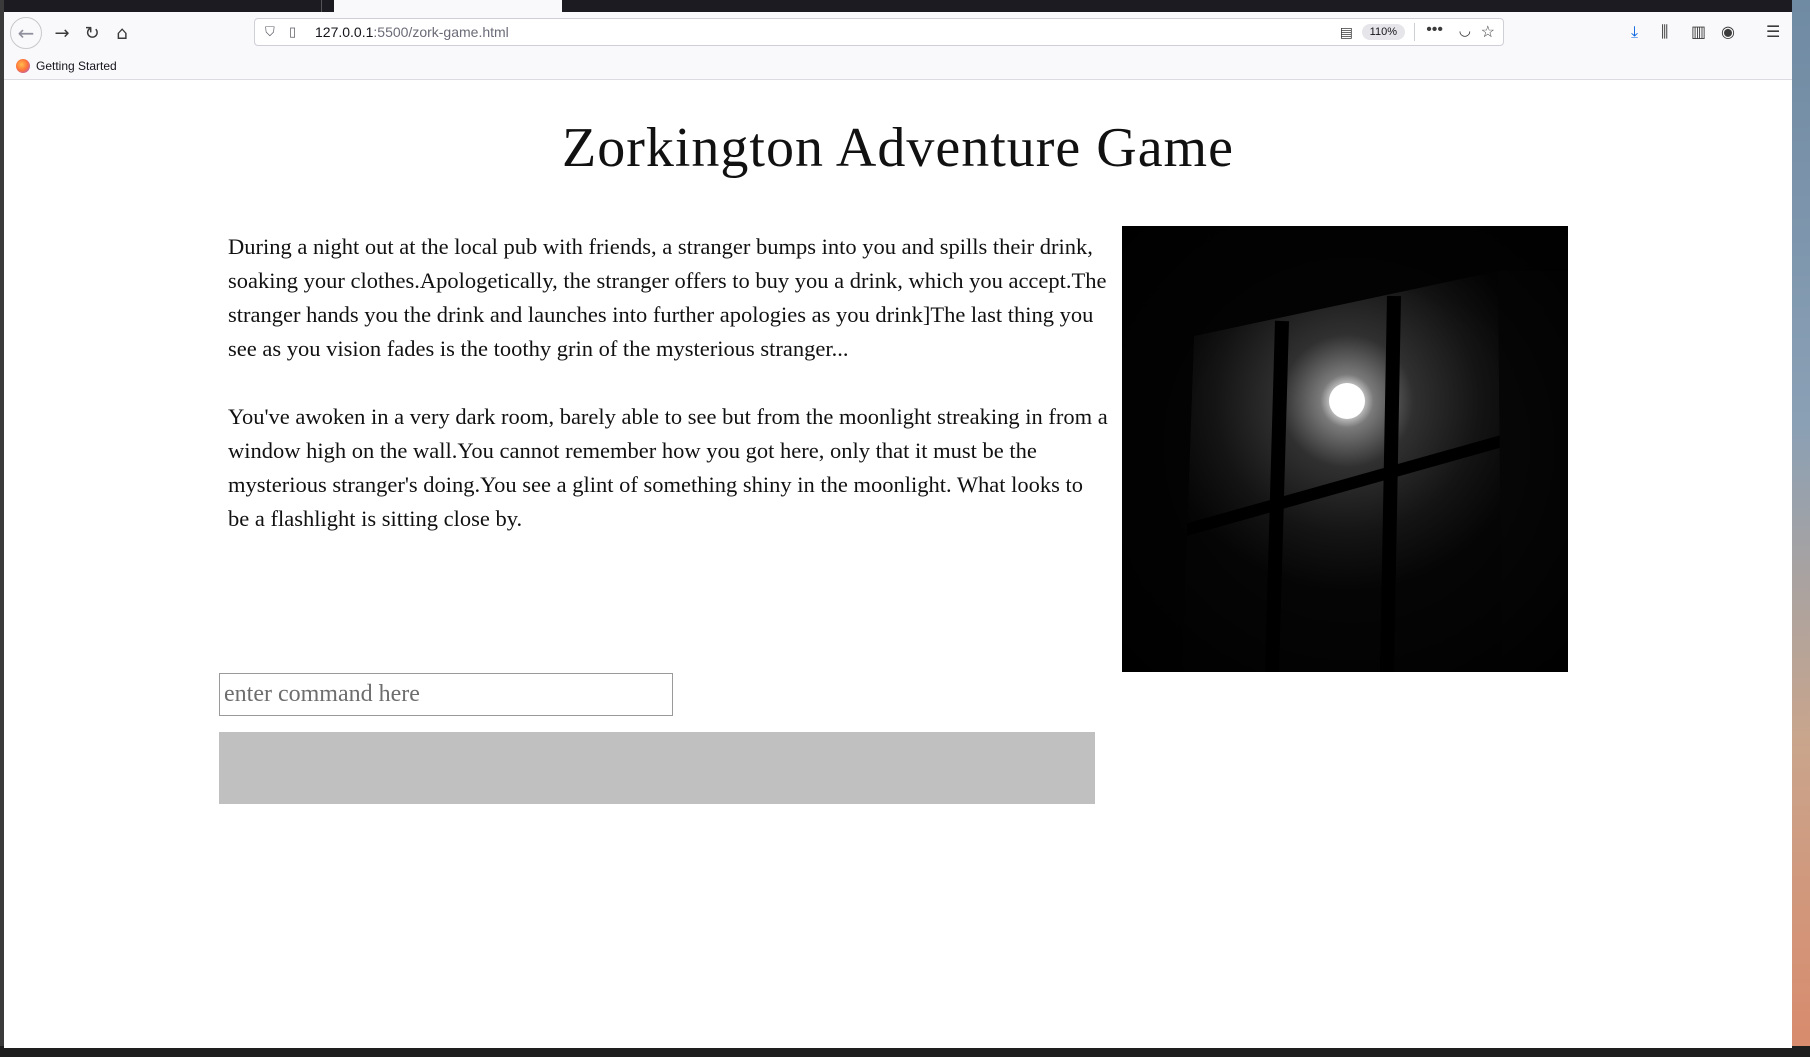  What do you see at coordinates (1728, 31) in the screenshot?
I see `account-icon: ◉` at bounding box center [1728, 31].